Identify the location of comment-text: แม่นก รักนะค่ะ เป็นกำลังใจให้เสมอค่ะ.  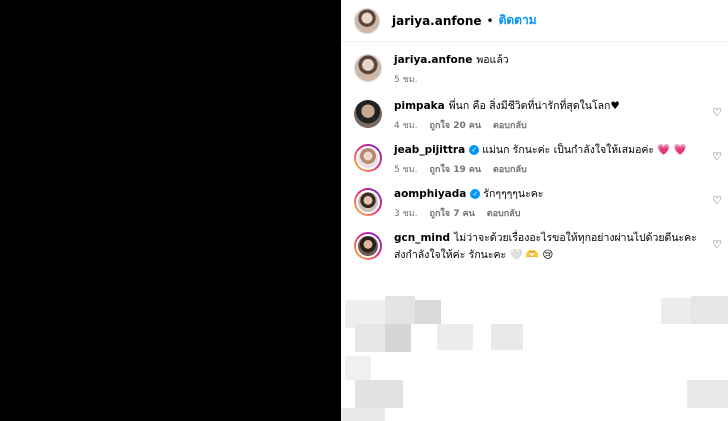
(568, 150).